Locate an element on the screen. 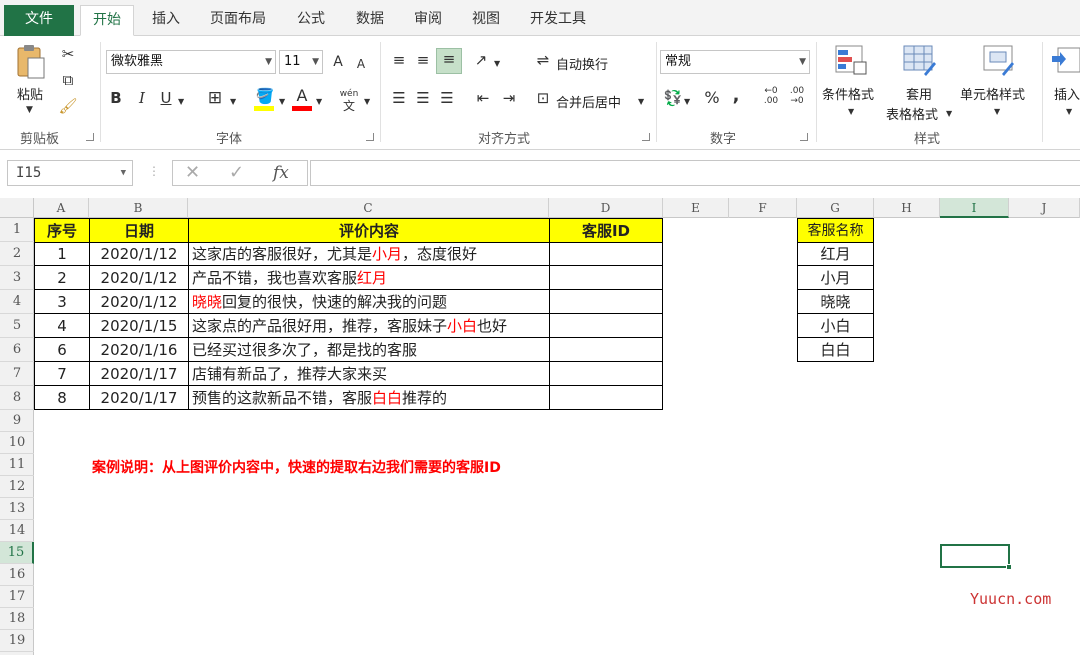 The width and height of the screenshot is (1080, 655). row-header: 19 is located at coordinates (17, 641).